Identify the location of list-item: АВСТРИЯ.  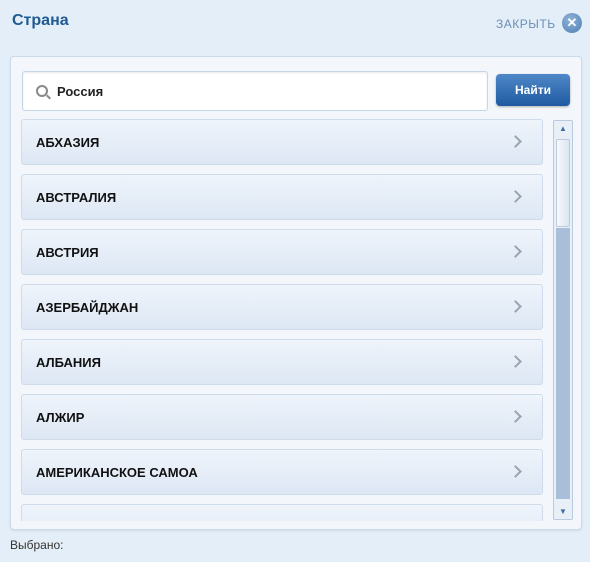
(282, 252).